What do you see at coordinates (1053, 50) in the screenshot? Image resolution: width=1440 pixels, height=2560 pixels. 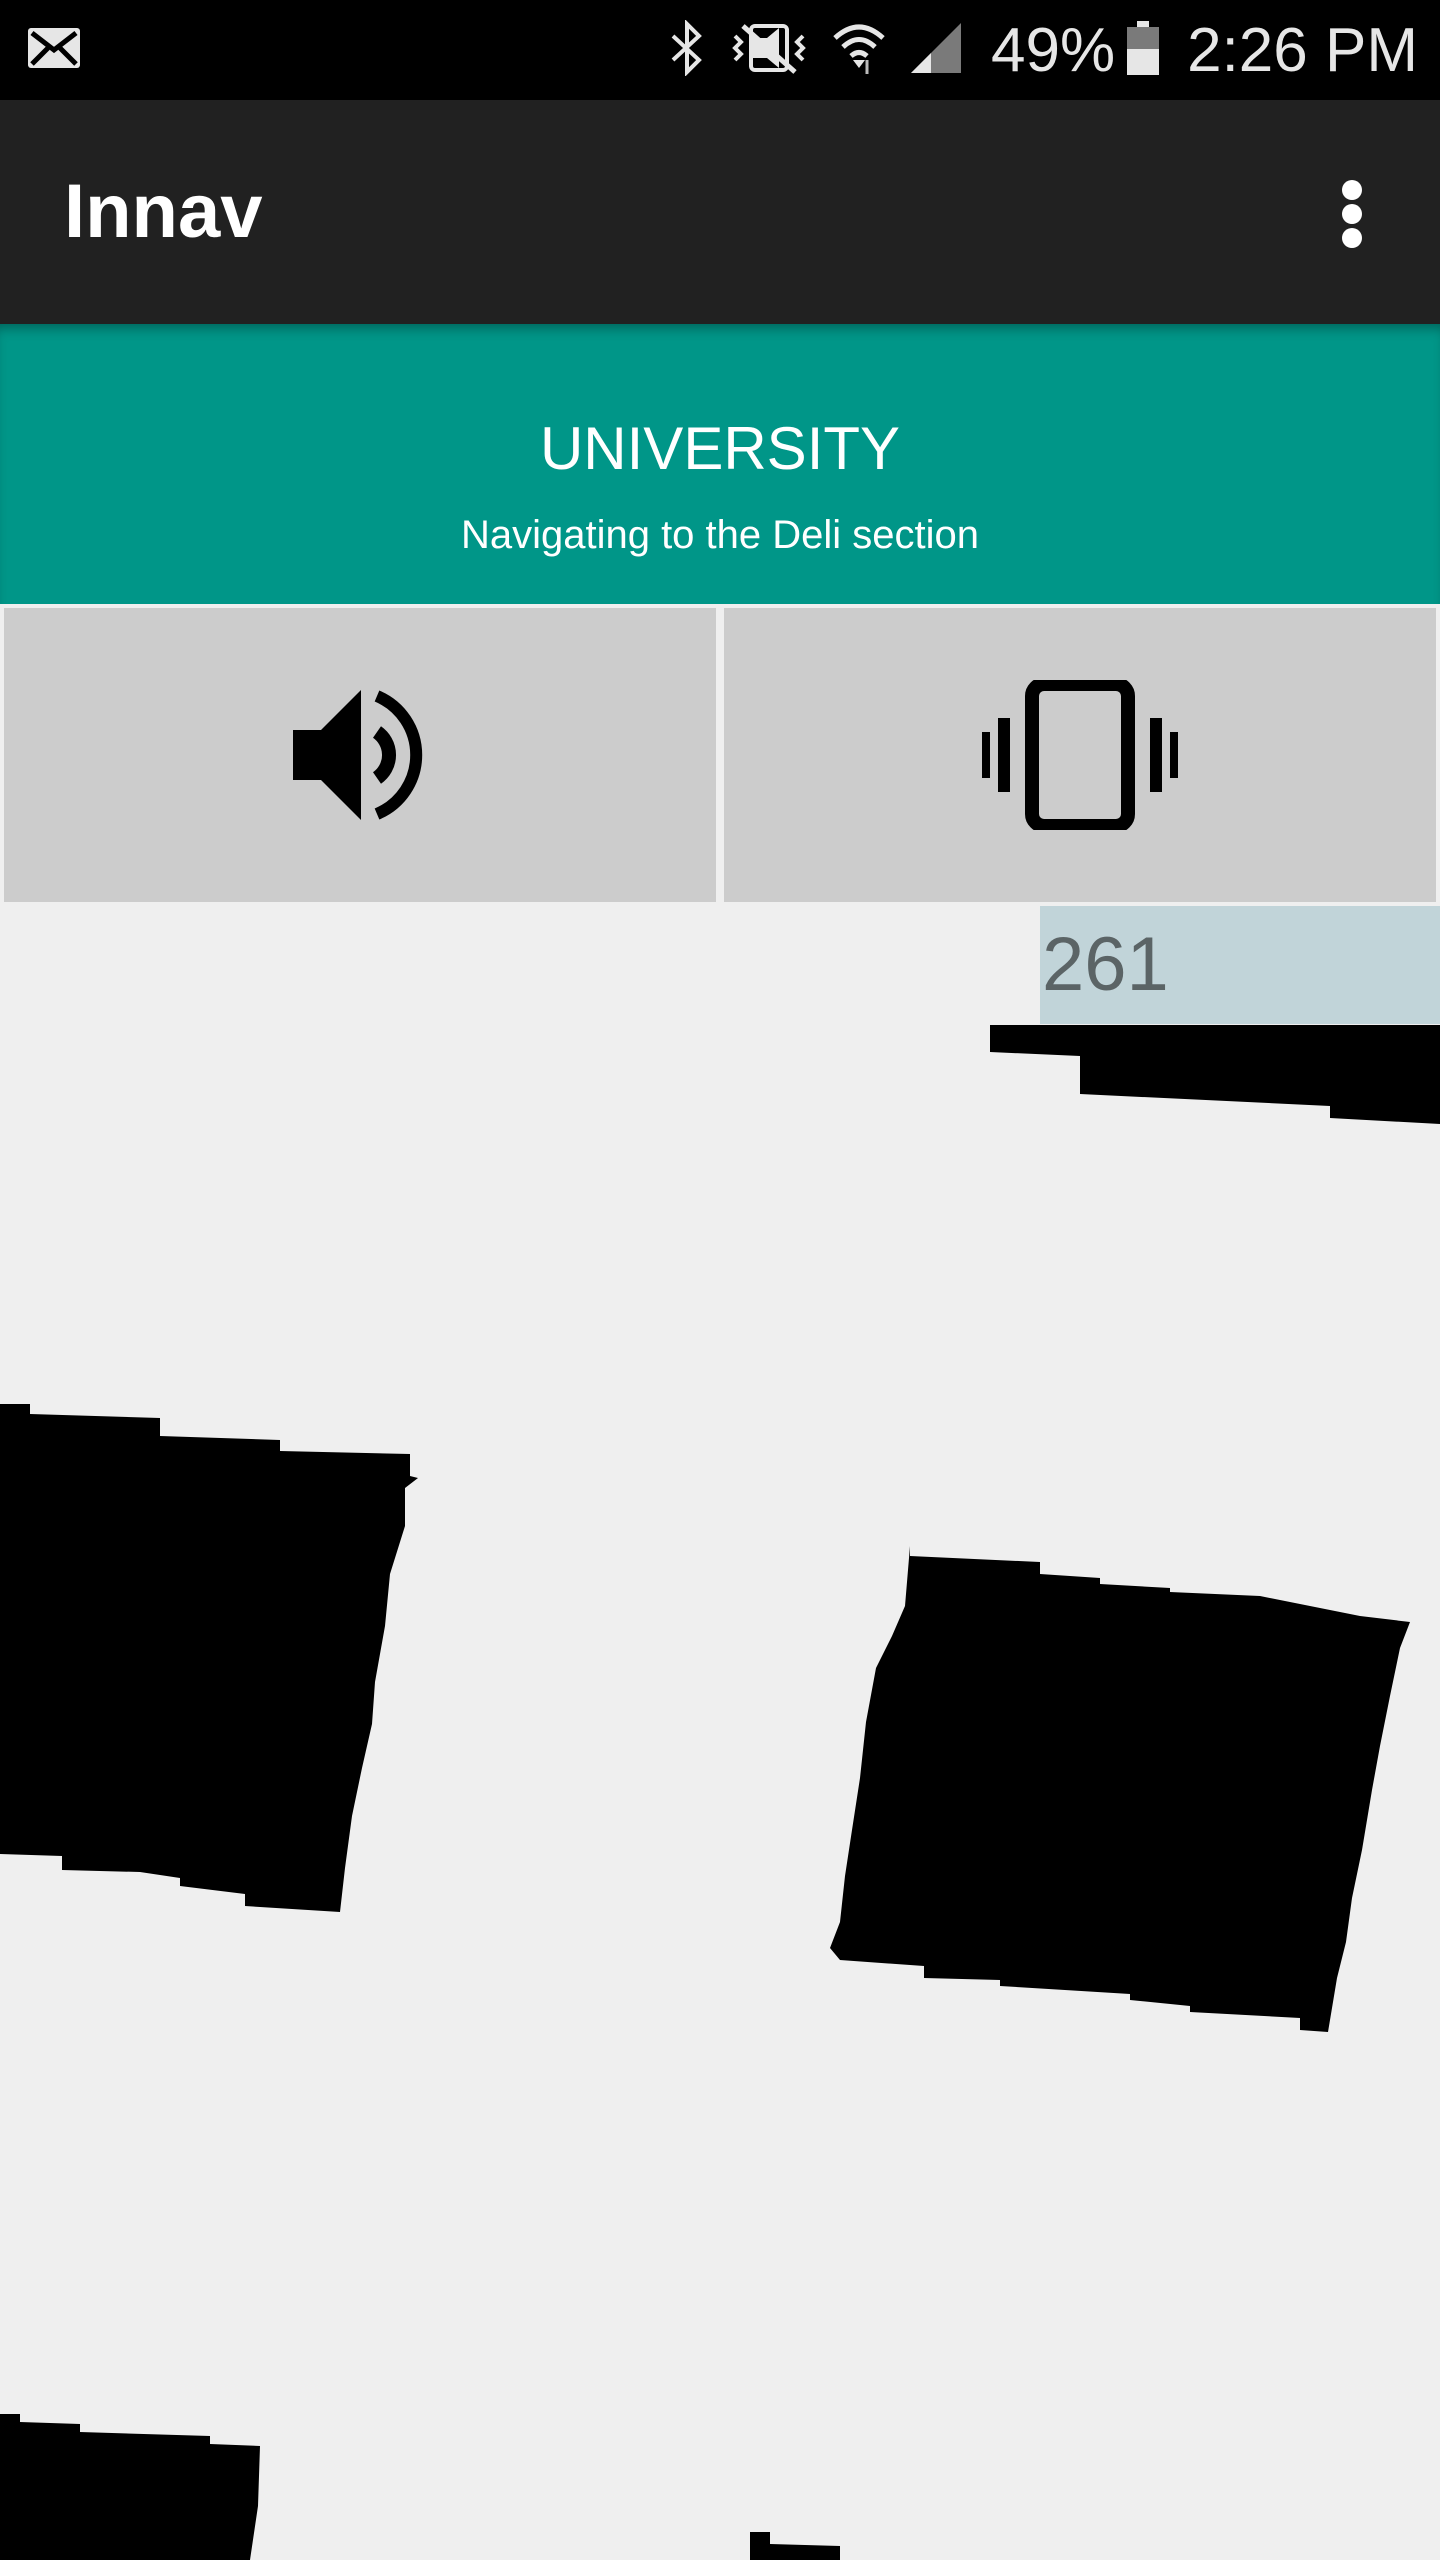 I see `battery-percent: 49%` at bounding box center [1053, 50].